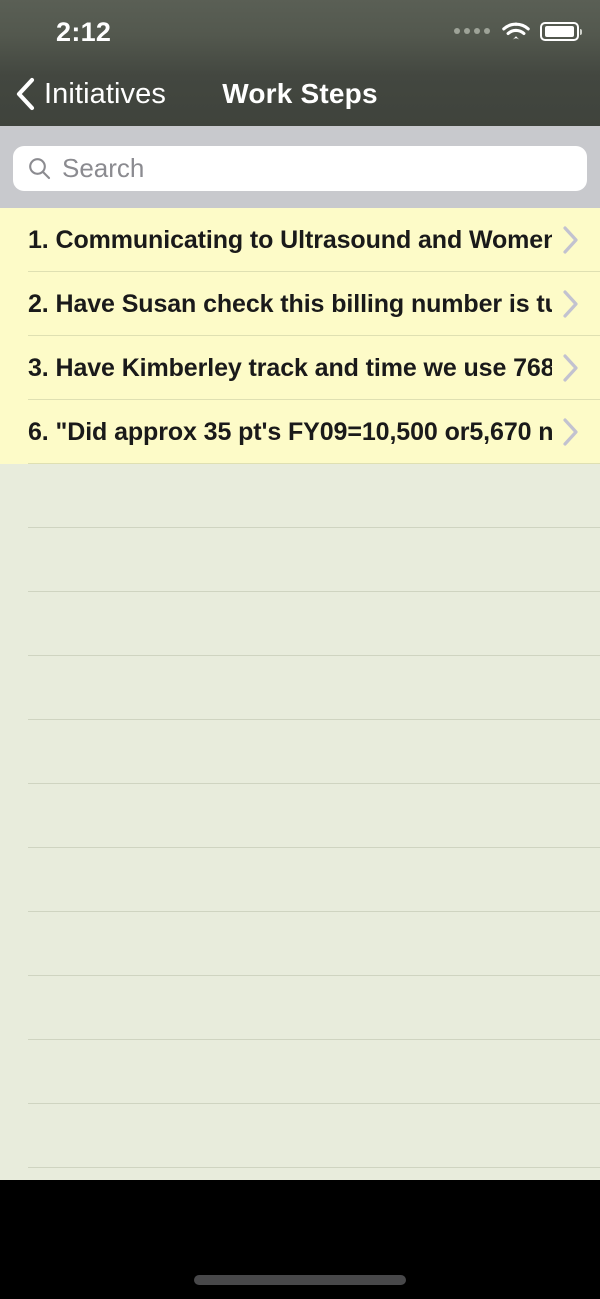 The image size is (600, 1299). What do you see at coordinates (25, 94) in the screenshot?
I see `chevron-left-icon` at bounding box center [25, 94].